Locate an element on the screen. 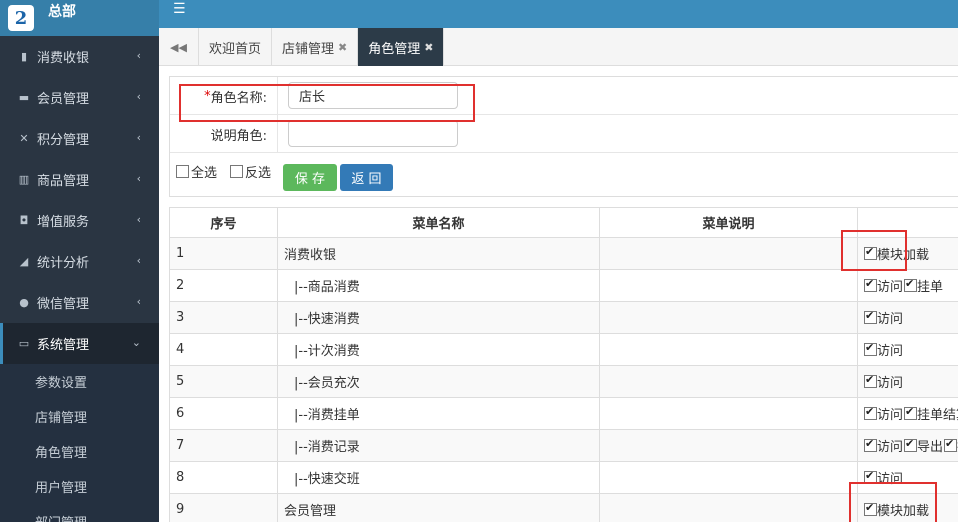  permission-checkbox: 挂单 is located at coordinates (923, 285).